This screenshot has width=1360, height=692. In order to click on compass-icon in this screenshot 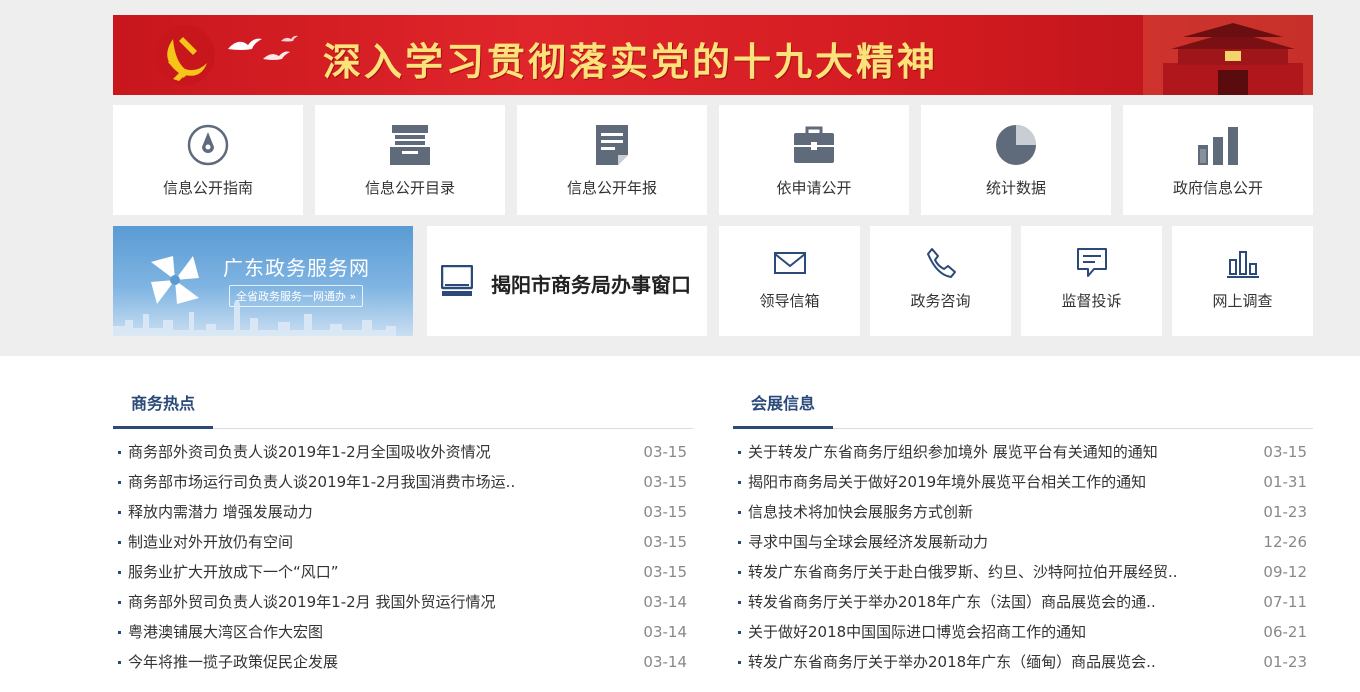, I will do `click(208, 145)`.